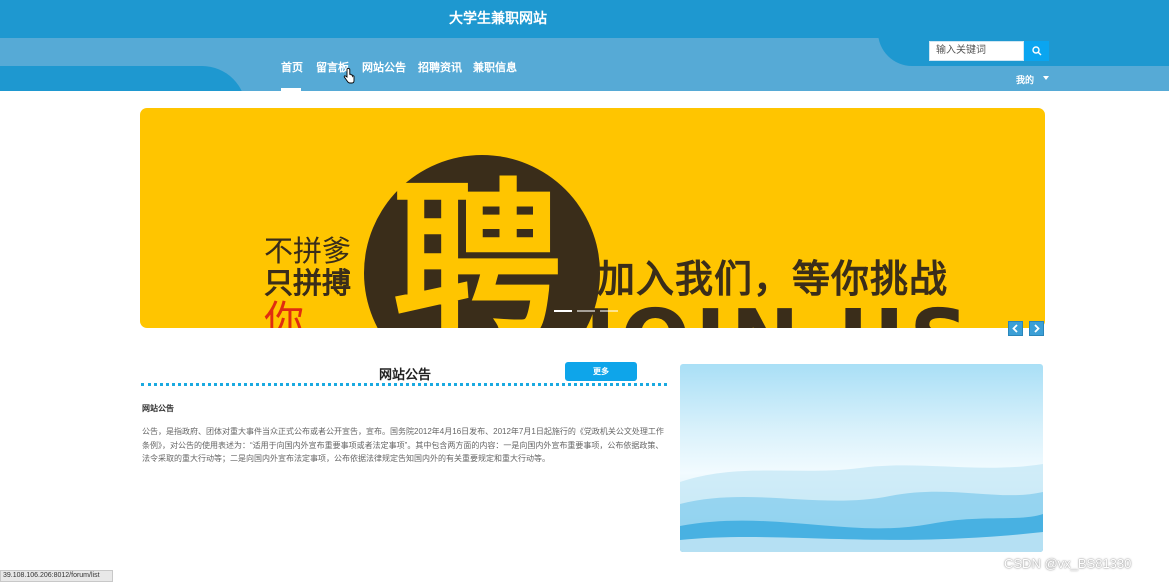 This screenshot has height=582, width=1169. Describe the element at coordinates (291, 89) in the screenshot. I see `nav-active-indicator` at that location.